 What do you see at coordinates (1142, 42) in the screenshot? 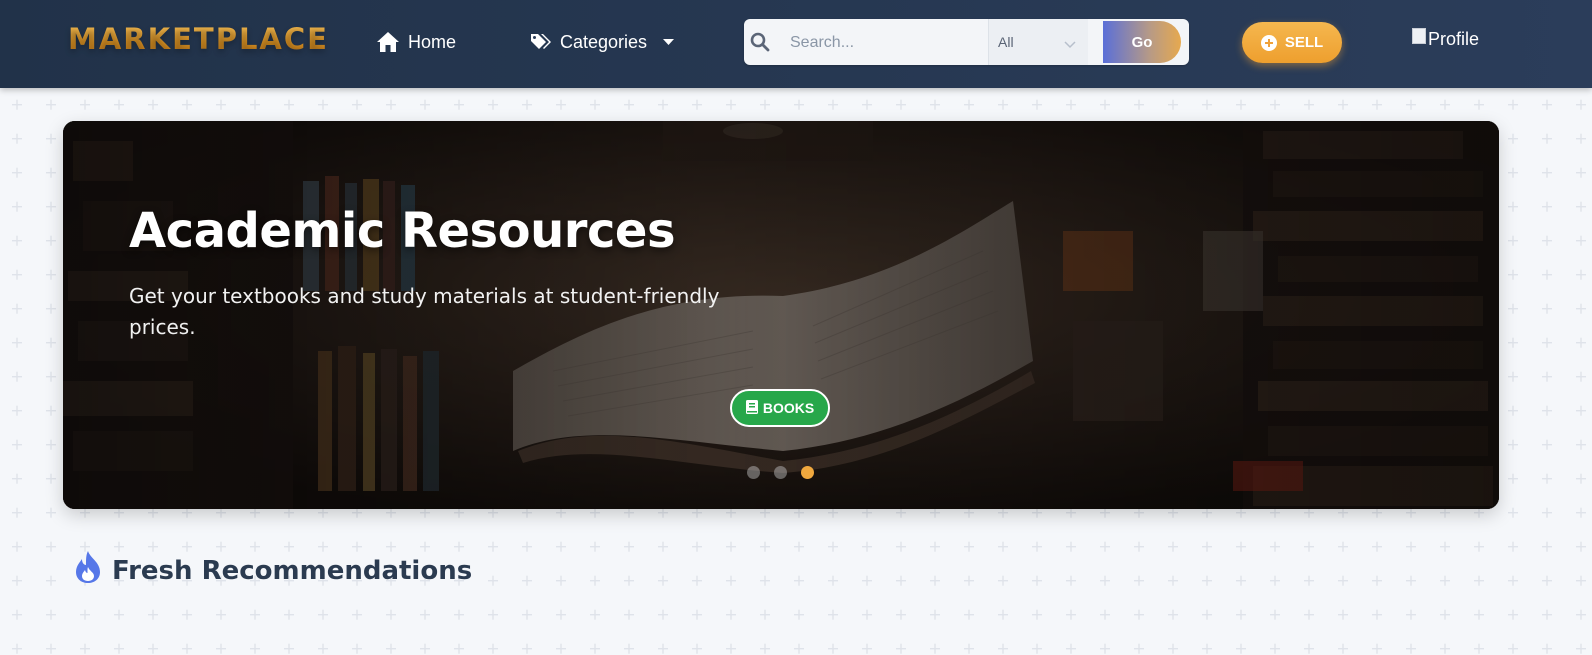
I see `search-go-button: Go` at bounding box center [1142, 42].